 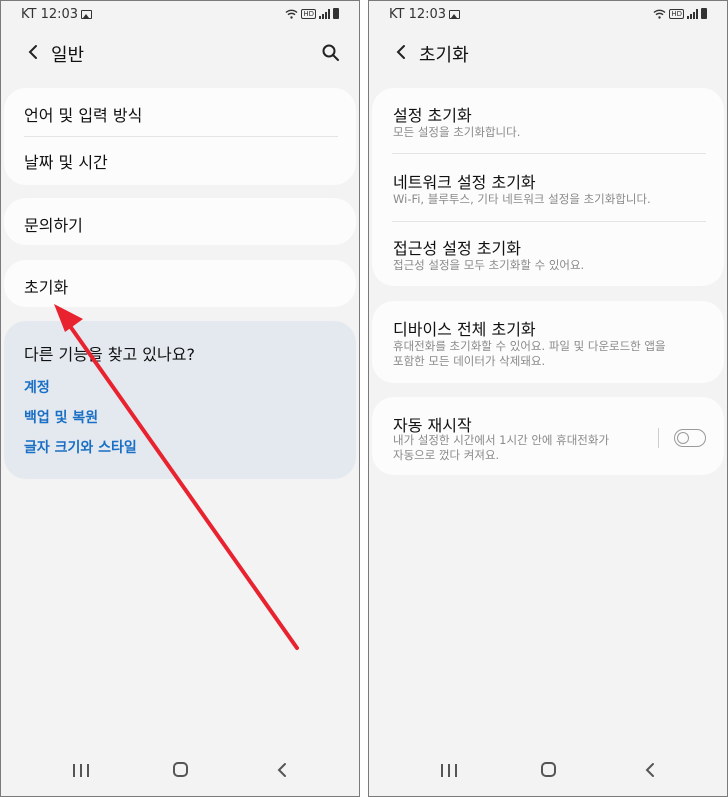 What do you see at coordinates (690, 438) in the screenshot?
I see `auto-restart-toggle` at bounding box center [690, 438].